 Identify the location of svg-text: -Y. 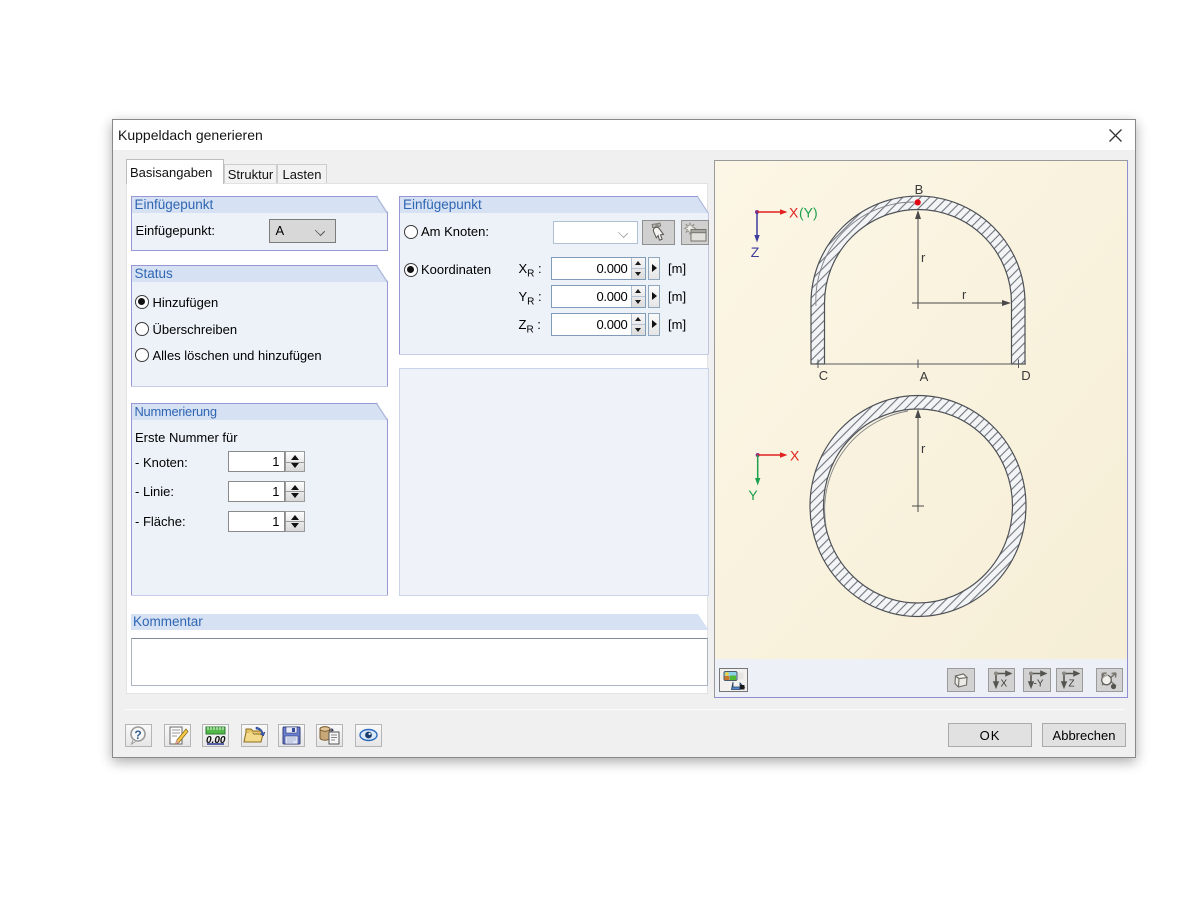
(1039, 683).